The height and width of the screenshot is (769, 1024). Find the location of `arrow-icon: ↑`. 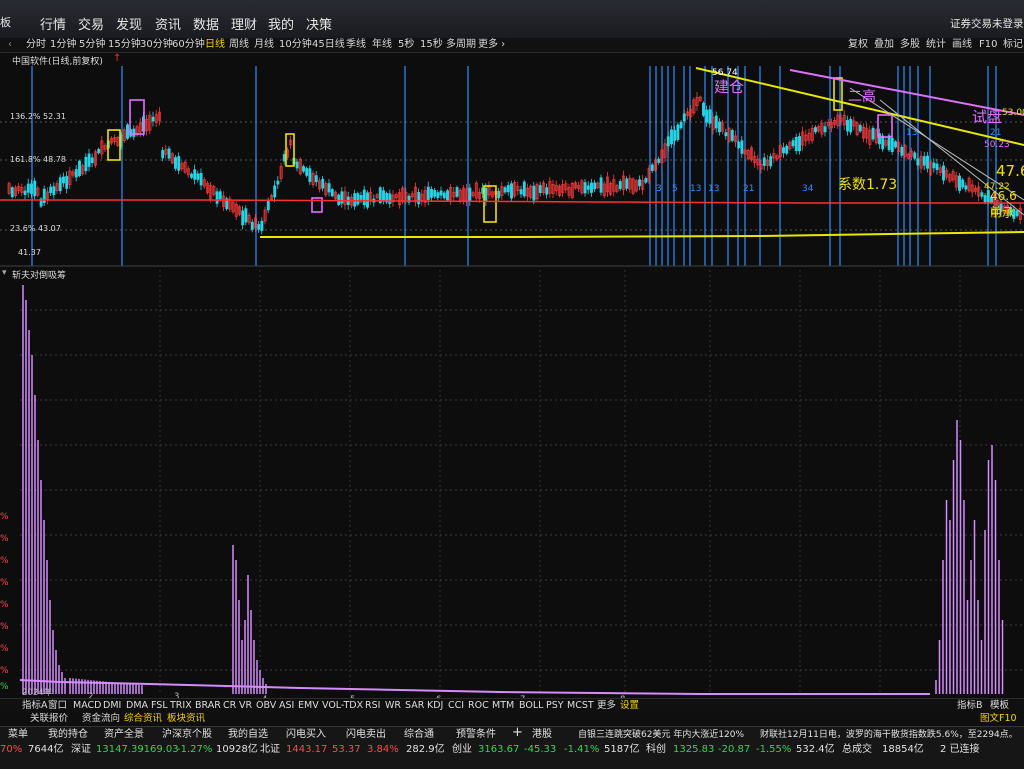

arrow-icon: ↑ is located at coordinates (117, 58).